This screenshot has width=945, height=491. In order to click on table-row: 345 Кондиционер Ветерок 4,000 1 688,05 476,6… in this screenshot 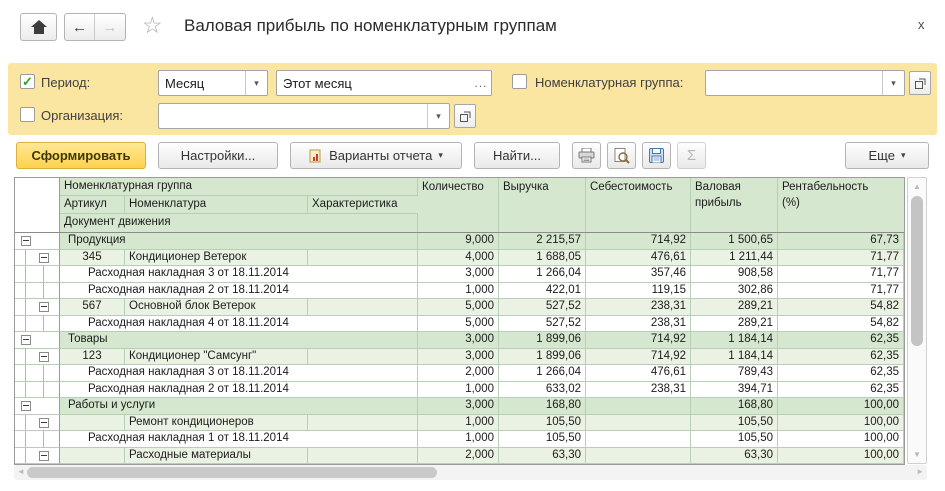, I will do `click(459, 257)`.